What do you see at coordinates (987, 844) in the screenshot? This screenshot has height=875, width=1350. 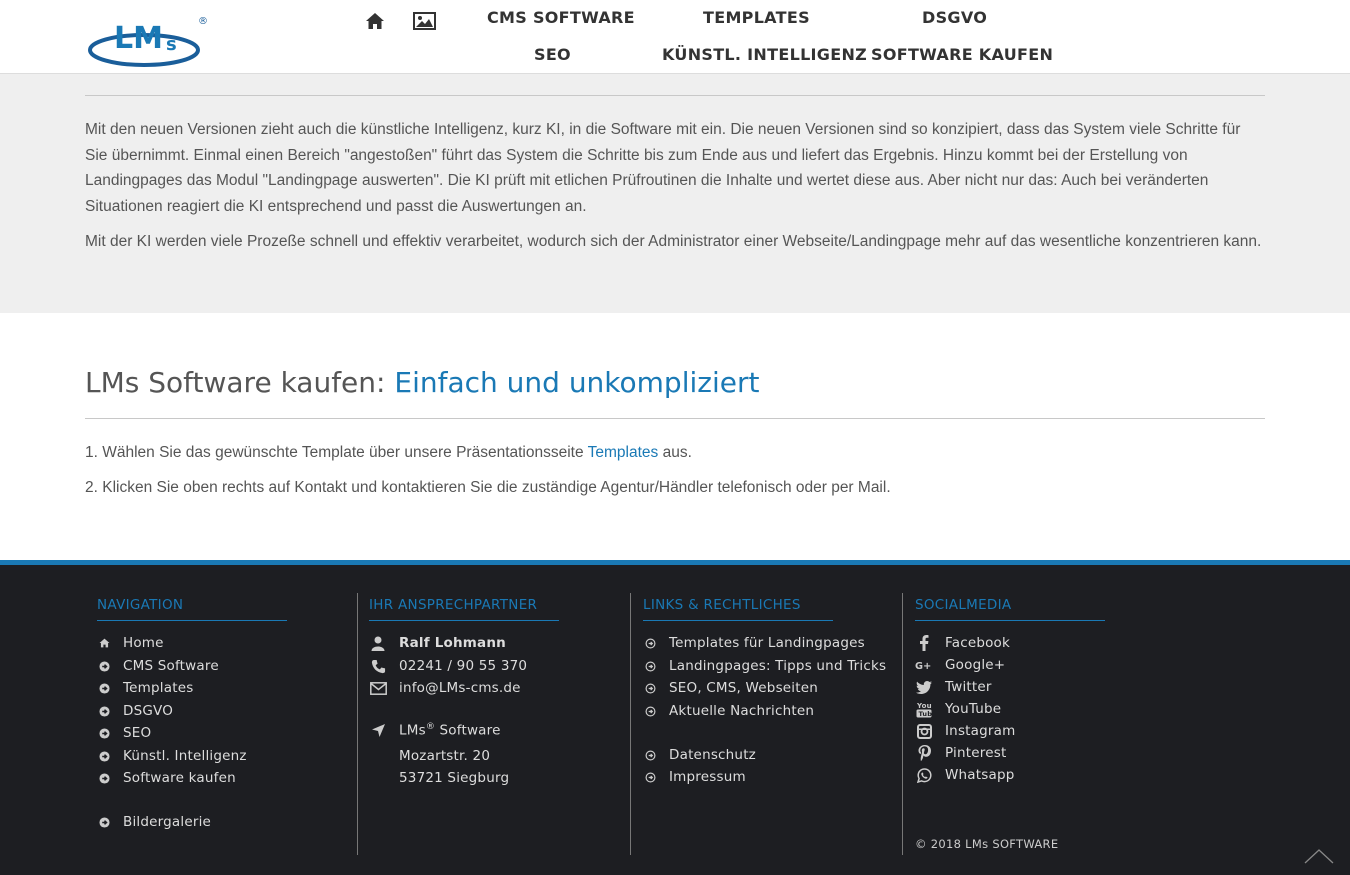 I see `copyright: © 2018 LMs SOFTWARE` at bounding box center [987, 844].